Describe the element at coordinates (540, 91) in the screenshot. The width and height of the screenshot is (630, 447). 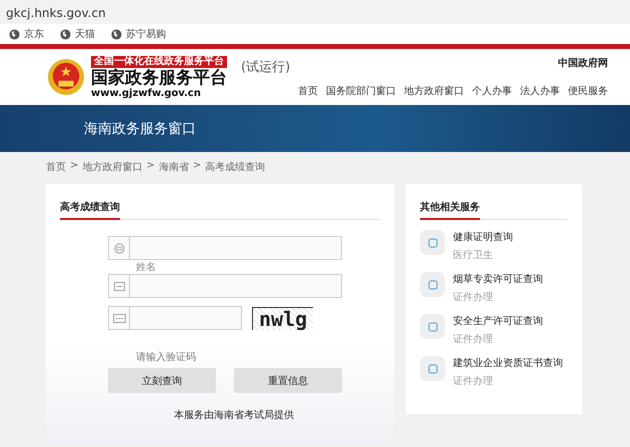
I see `nav-link: 法人办事` at that location.